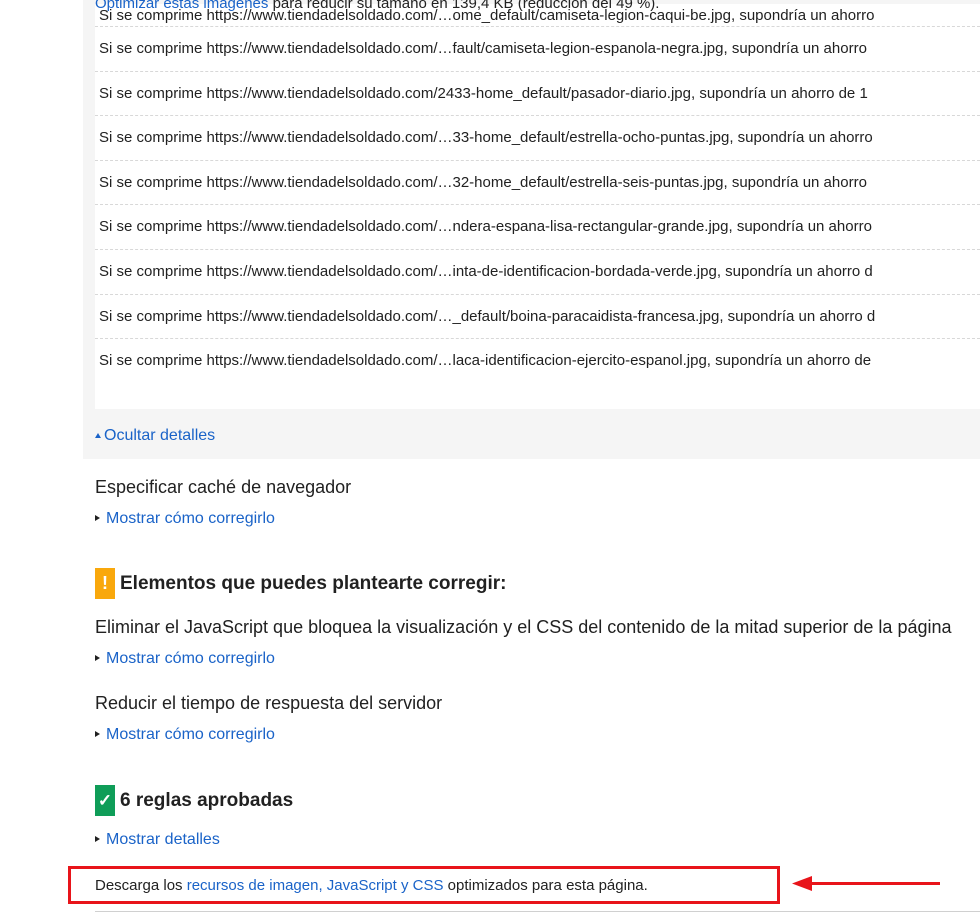 The height and width of the screenshot is (920, 980). What do you see at coordinates (866, 883) in the screenshot?
I see `red-arrow-icon` at bounding box center [866, 883].